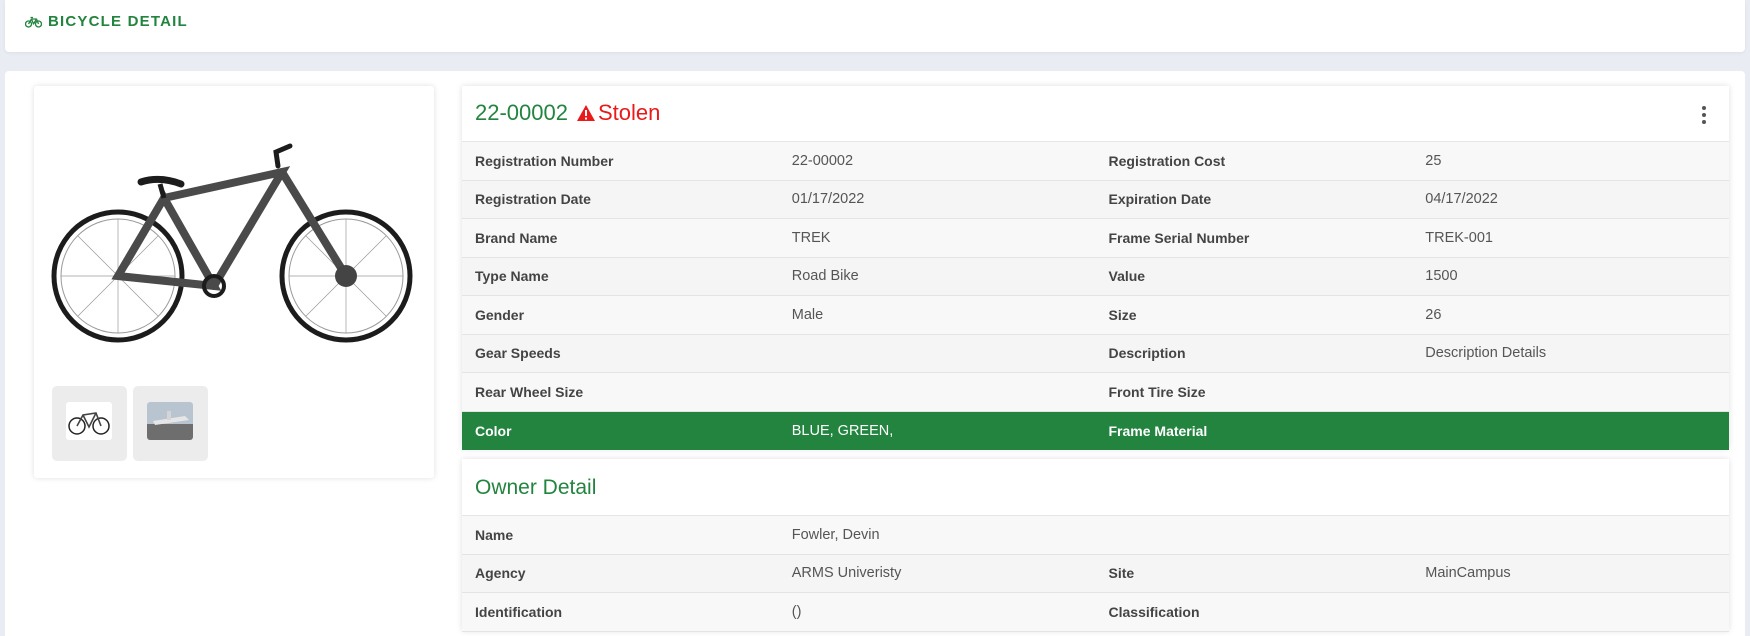 This screenshot has width=1750, height=636. Describe the element at coordinates (1441, 276) in the screenshot. I see `field-value: 1500` at that location.